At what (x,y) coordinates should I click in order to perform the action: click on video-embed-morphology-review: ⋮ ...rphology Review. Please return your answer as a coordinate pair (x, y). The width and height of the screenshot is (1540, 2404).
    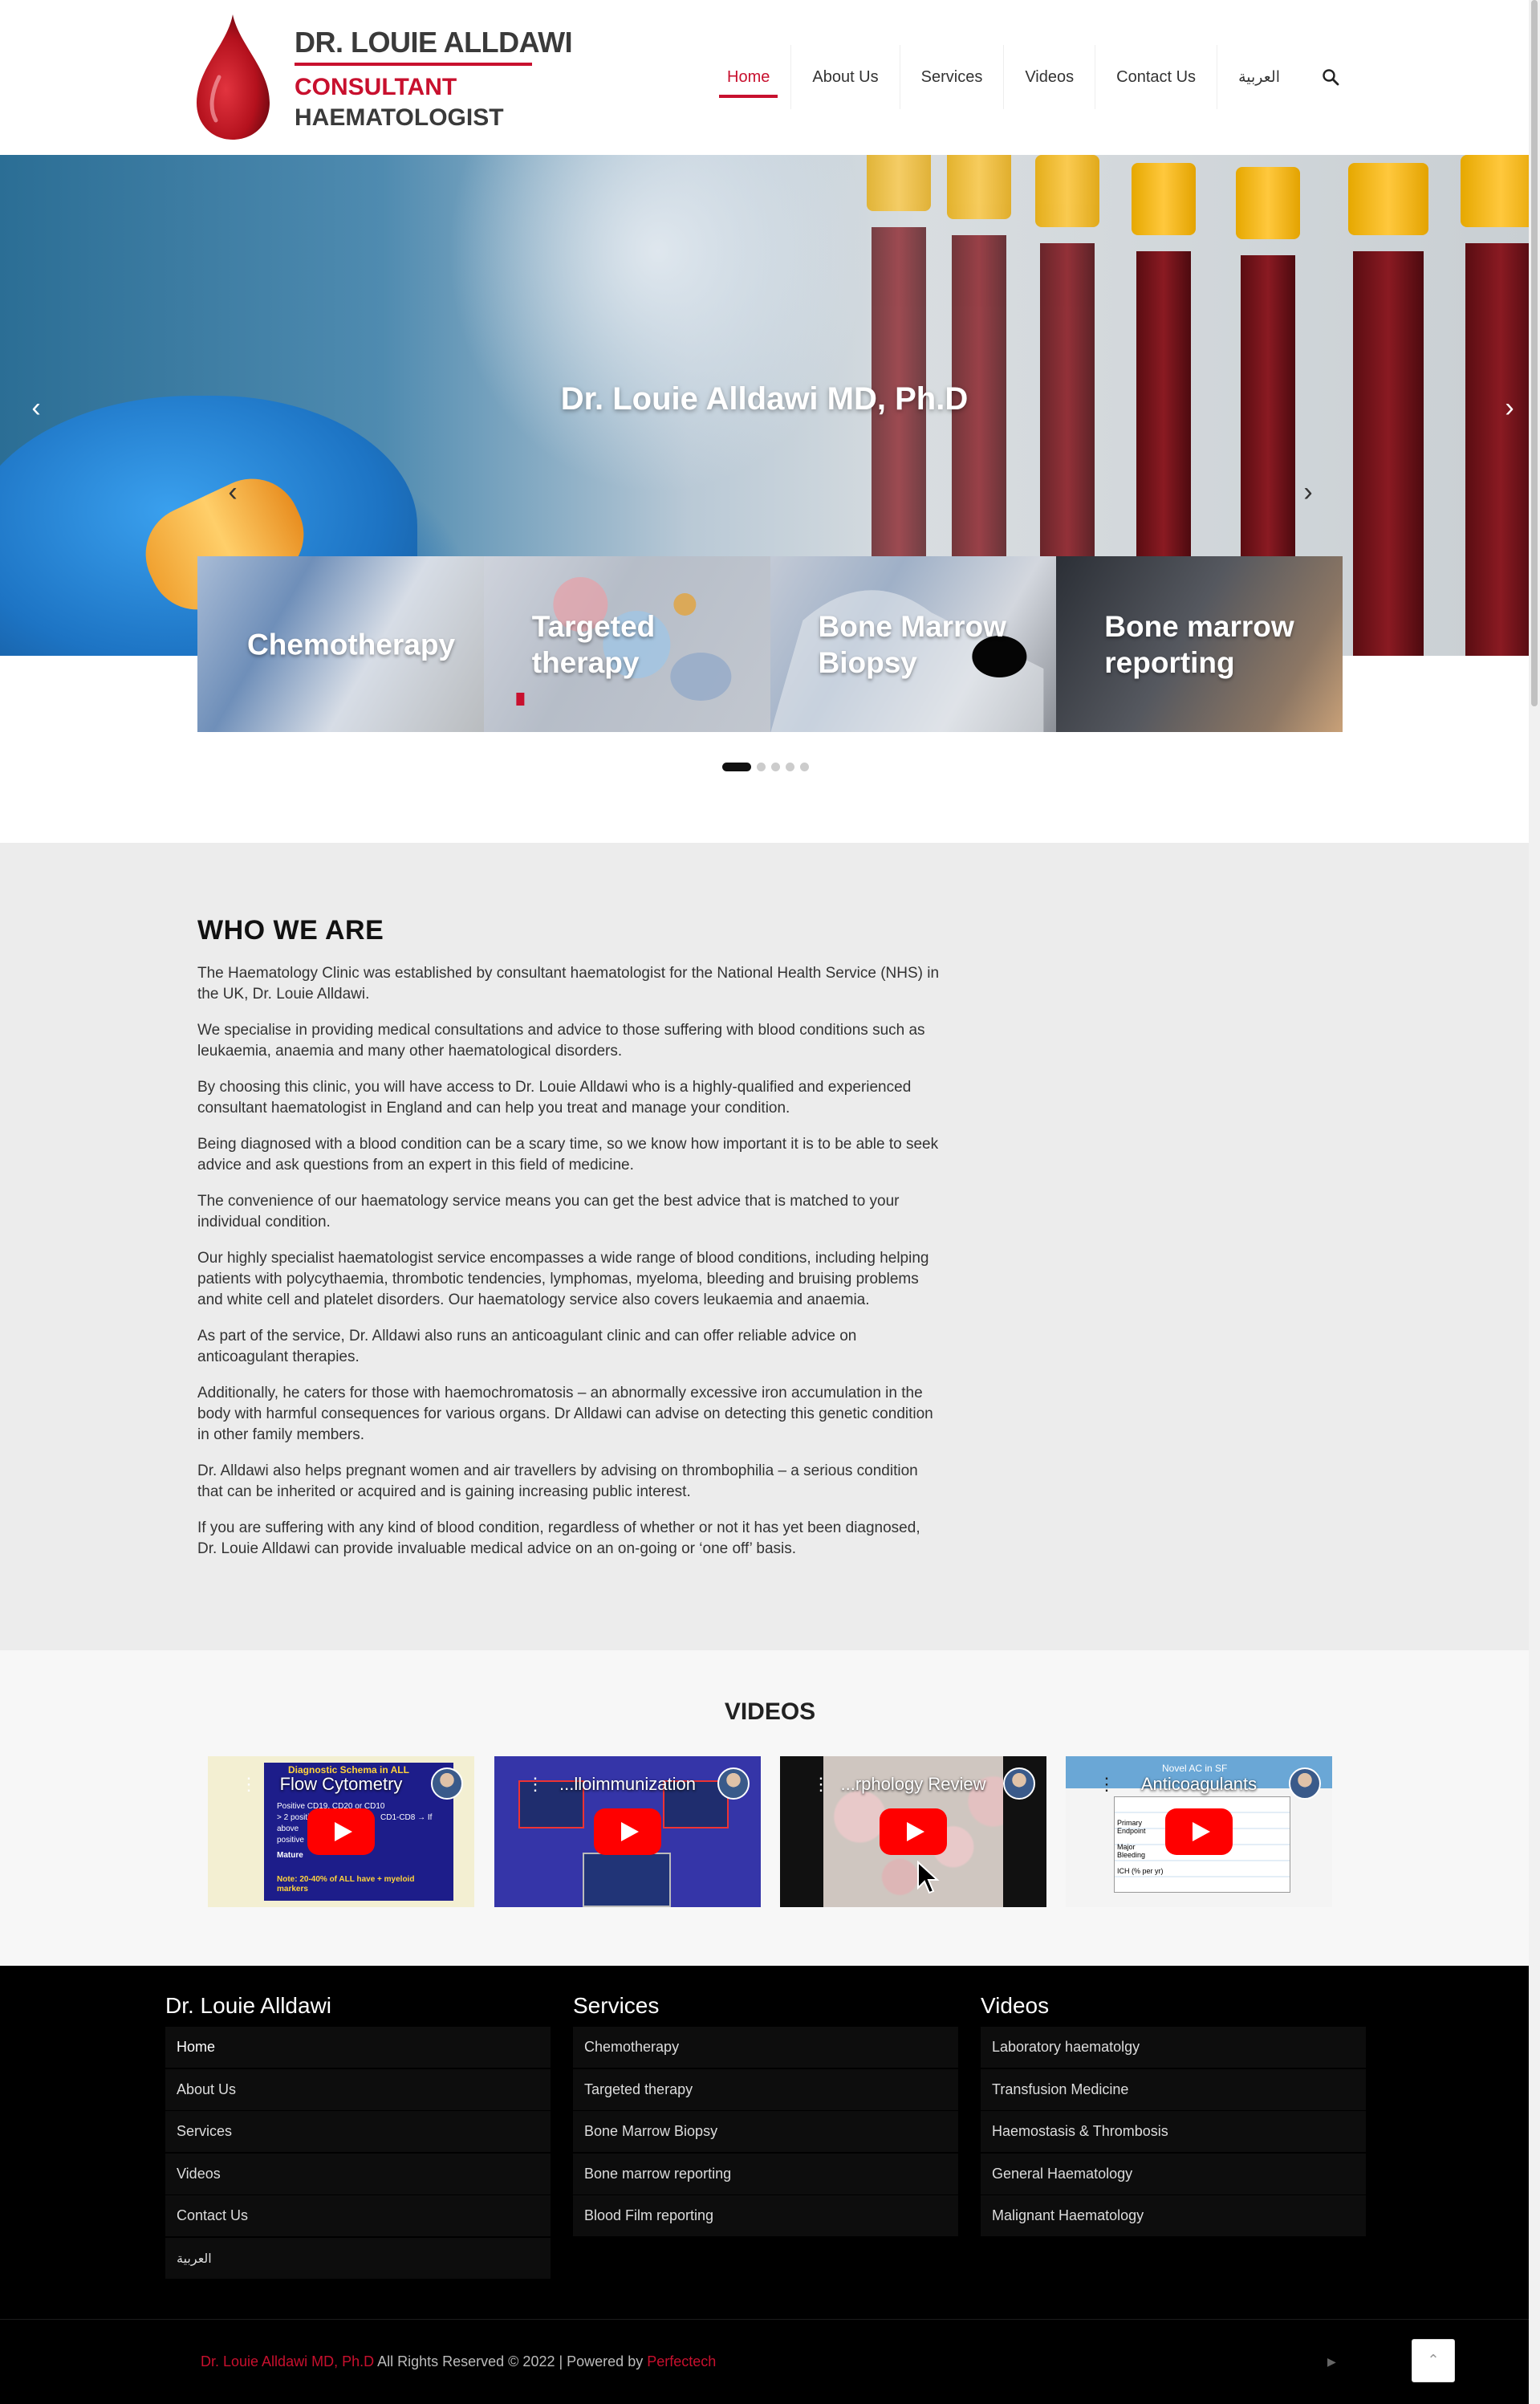
    Looking at the image, I should click on (913, 1832).